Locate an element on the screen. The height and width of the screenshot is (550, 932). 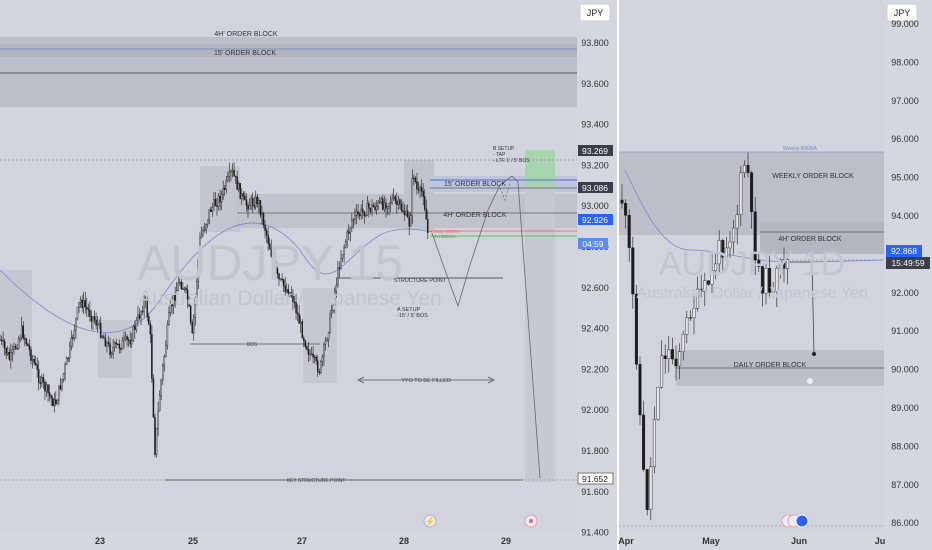
left-price-tick: 92.400 is located at coordinates (595, 329).